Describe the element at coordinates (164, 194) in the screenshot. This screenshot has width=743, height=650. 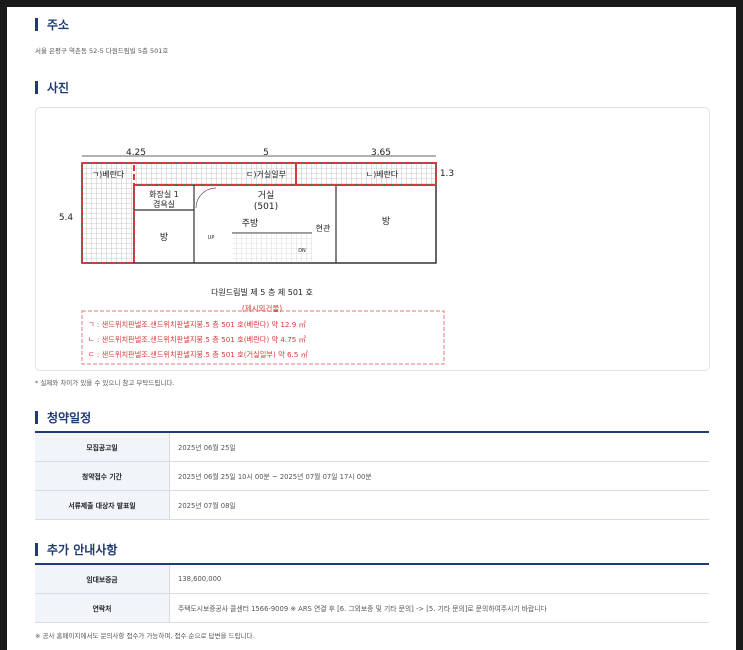
I see `room-label: 화장실 1` at that location.